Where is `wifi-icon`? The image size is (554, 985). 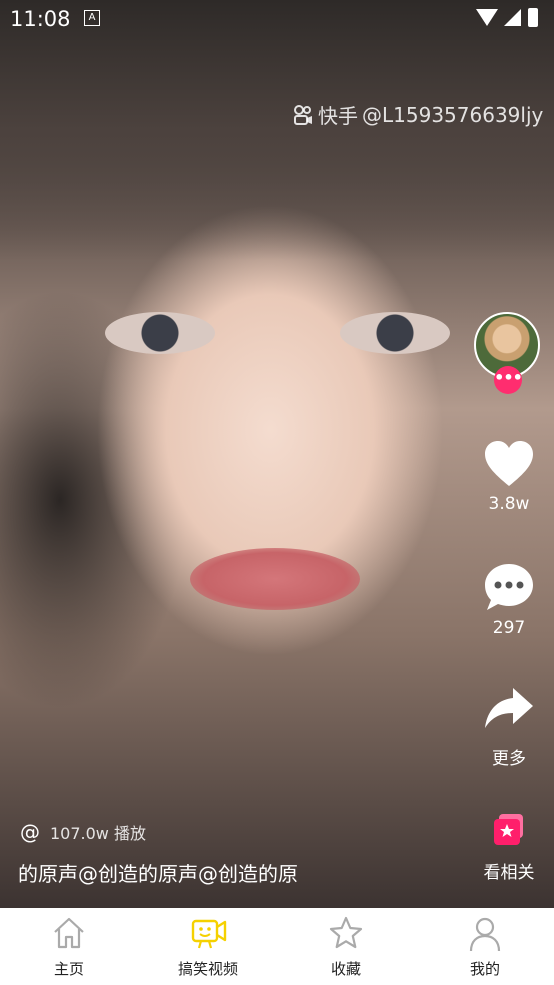 wifi-icon is located at coordinates (487, 17).